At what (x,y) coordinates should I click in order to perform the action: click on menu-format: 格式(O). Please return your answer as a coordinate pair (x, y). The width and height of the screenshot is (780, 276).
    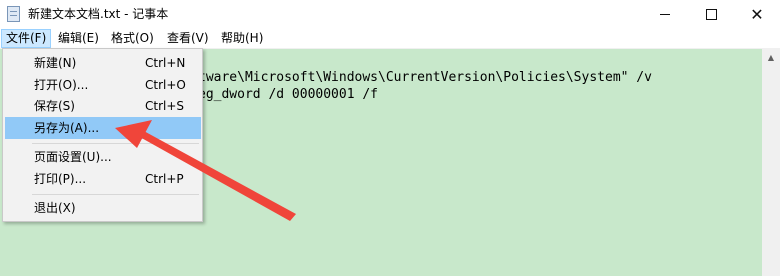
    Looking at the image, I should click on (132, 38).